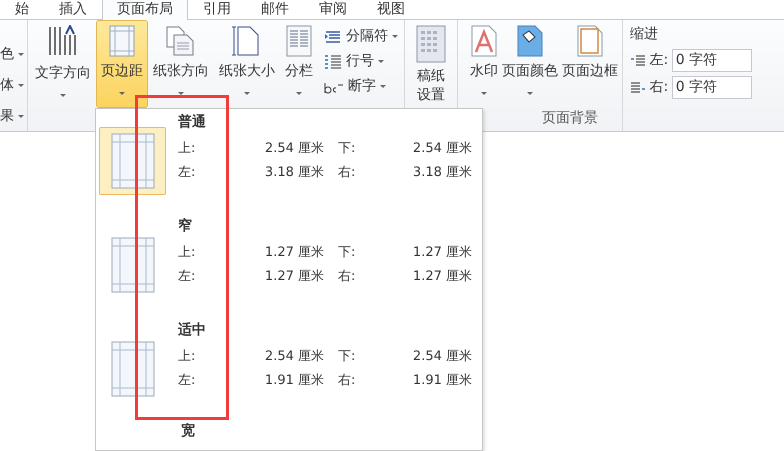 The width and height of the screenshot is (784, 451). Describe the element at coordinates (299, 64) in the screenshot. I see `columns-button: 分栏` at that location.